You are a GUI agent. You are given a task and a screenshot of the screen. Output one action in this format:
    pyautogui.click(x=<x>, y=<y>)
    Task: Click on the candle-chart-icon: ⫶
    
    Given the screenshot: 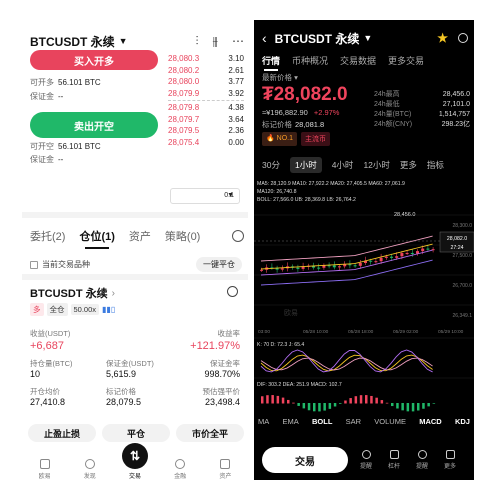 What is the action you would take?
    pyautogui.click(x=196, y=41)
    